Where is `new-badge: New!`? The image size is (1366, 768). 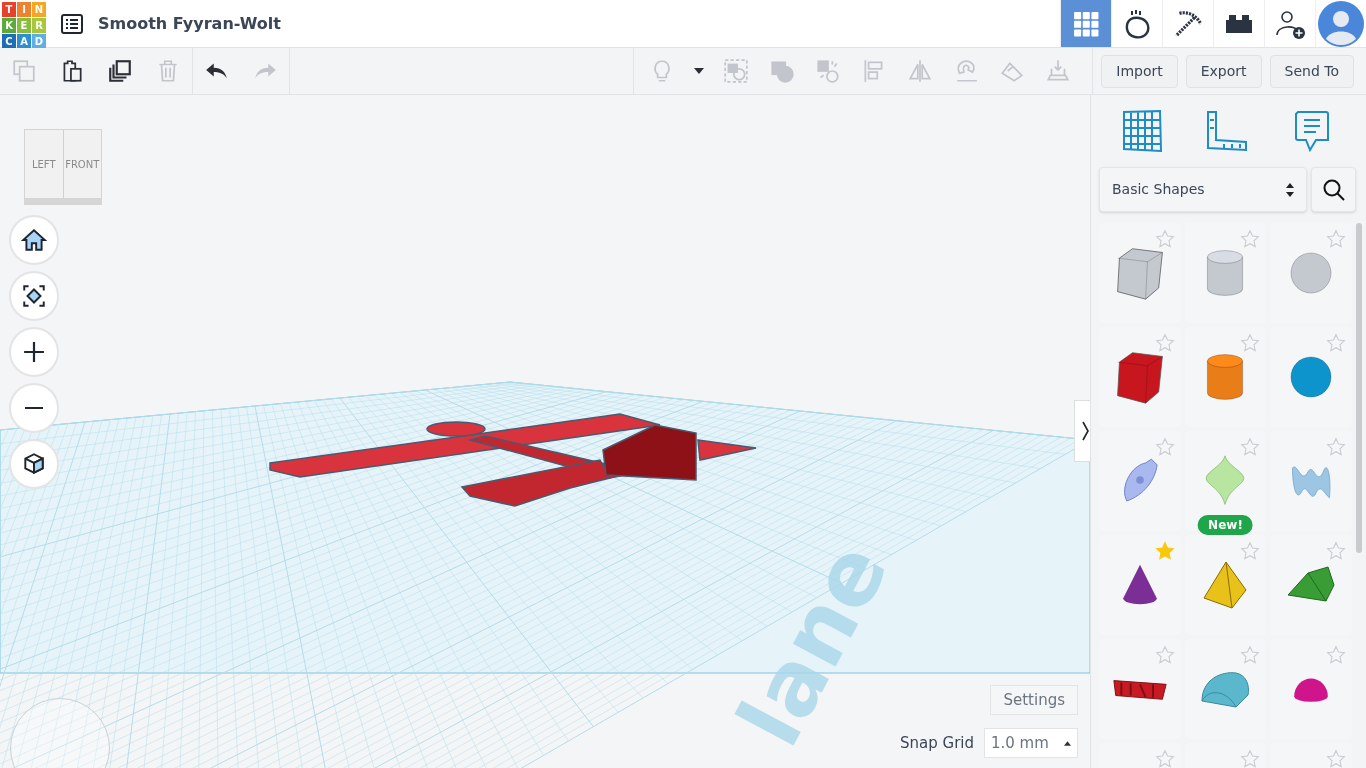
new-badge: New! is located at coordinates (1225, 525).